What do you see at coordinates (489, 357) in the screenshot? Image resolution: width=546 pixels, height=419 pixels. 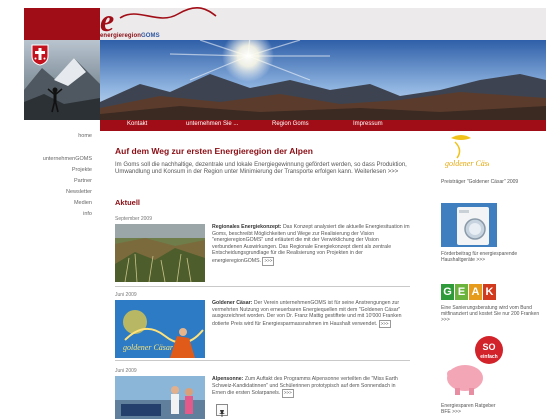 I see `svg-text: einfach` at bounding box center [489, 357].